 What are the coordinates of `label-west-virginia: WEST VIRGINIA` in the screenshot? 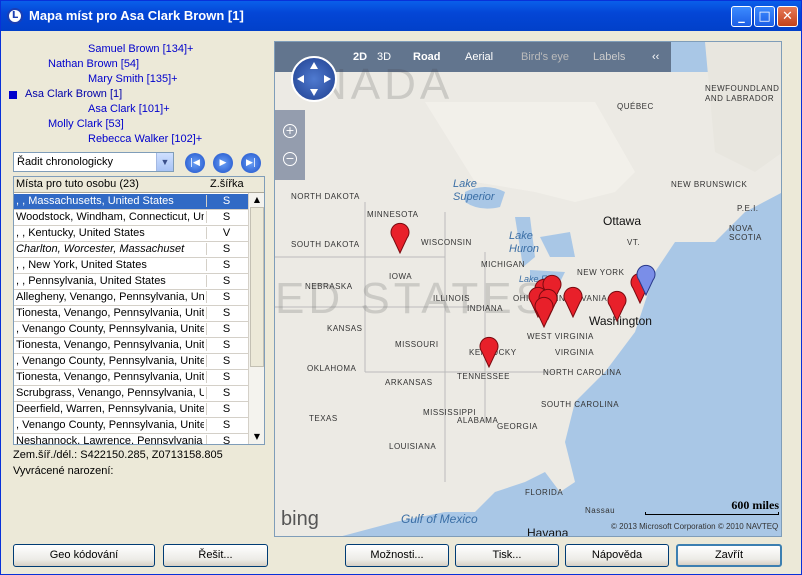 It's located at (560, 336).